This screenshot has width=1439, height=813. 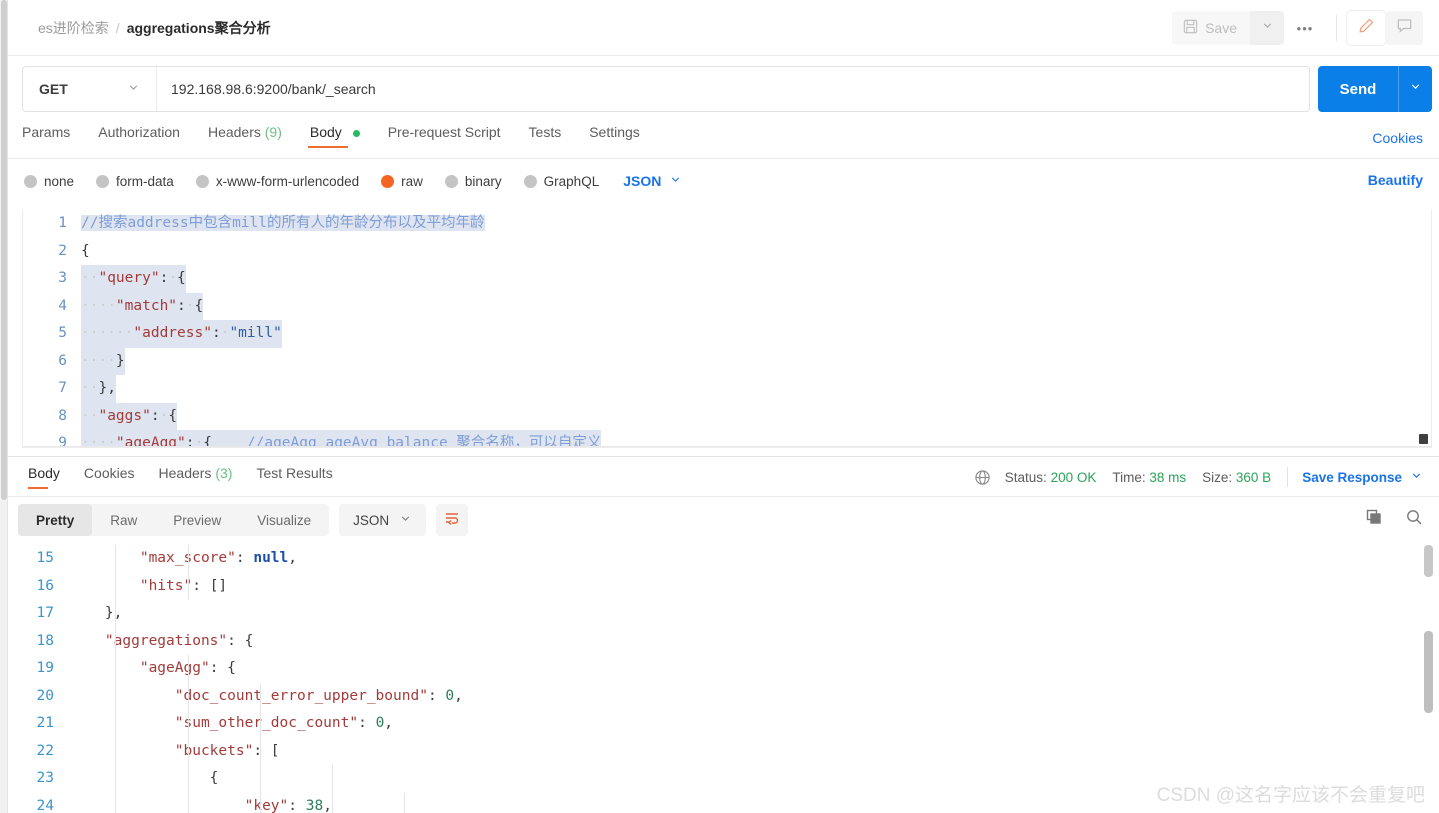 What do you see at coordinates (723, 614) in the screenshot?
I see `code-line: 17 },` at bounding box center [723, 614].